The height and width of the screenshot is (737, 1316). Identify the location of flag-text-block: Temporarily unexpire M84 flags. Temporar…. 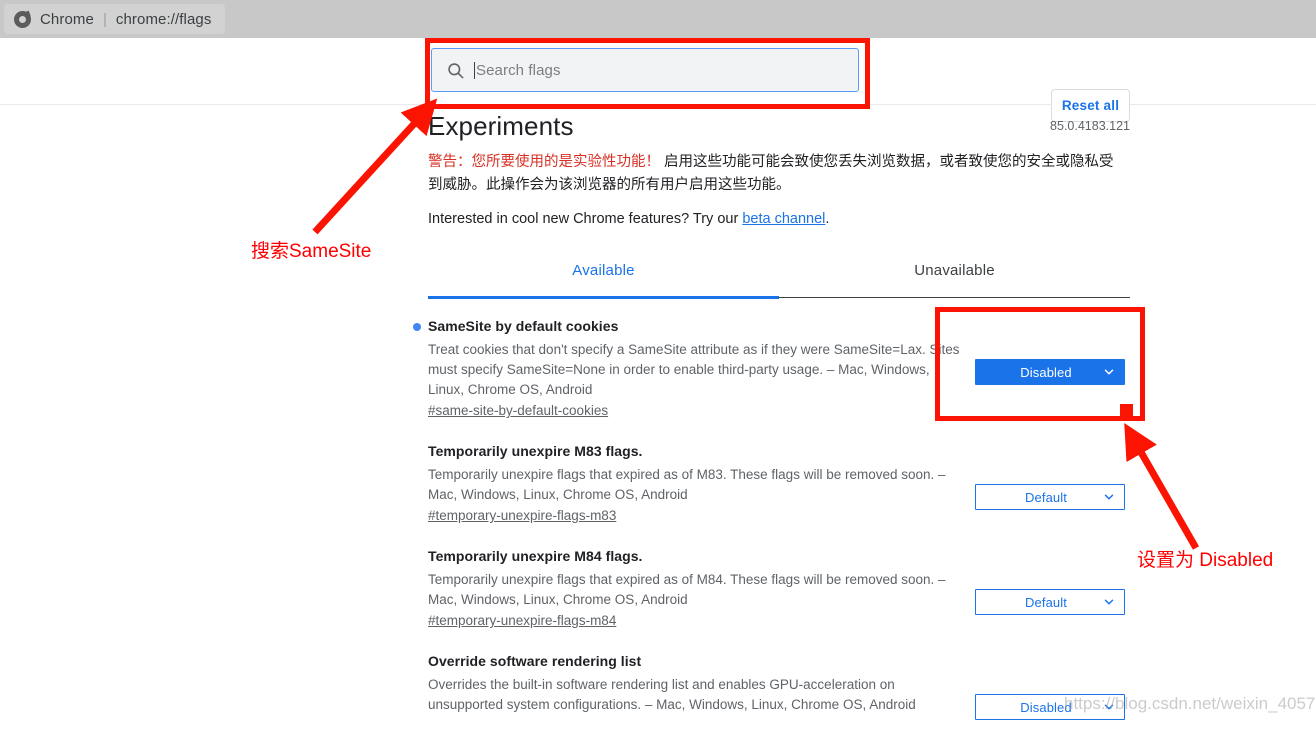
(694, 588).